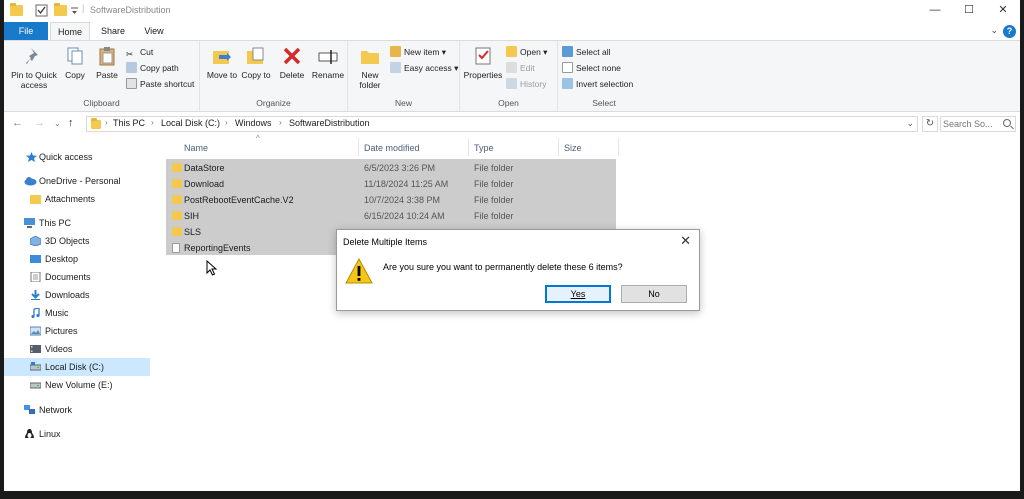  What do you see at coordinates (74, 10) in the screenshot?
I see `customize-toolbar-icon` at bounding box center [74, 10].